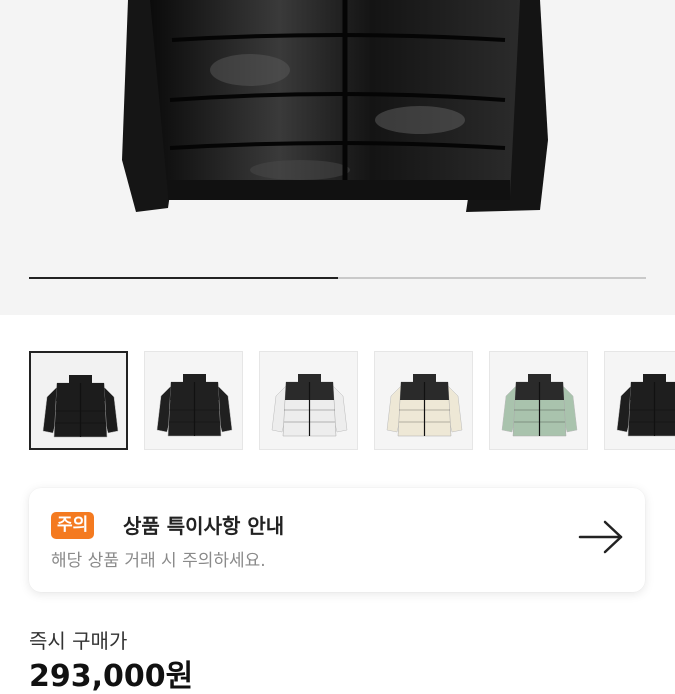 The height and width of the screenshot is (694, 675). I want to click on arrow-right-icon, so click(601, 537).